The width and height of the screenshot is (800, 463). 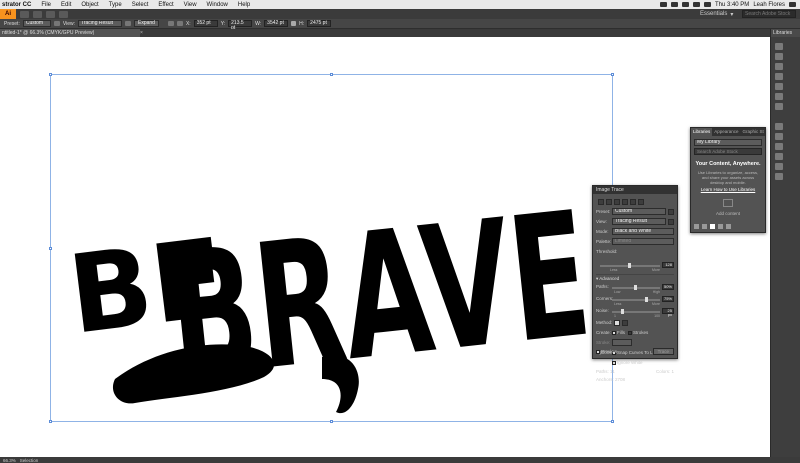 What do you see at coordinates (606, 351) in the screenshot?
I see `preview-checkbox: Preview` at bounding box center [606, 351].